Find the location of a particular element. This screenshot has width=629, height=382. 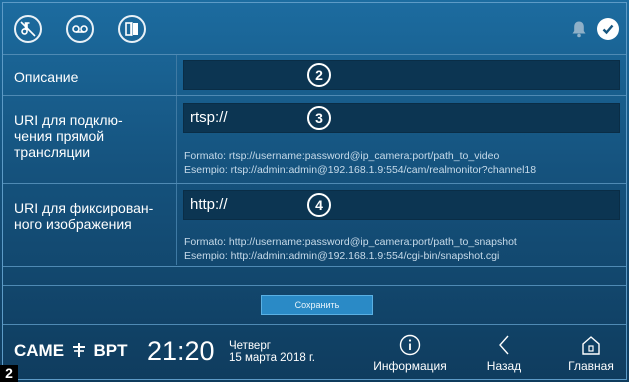

clock-time: 21:20 is located at coordinates (181, 351).